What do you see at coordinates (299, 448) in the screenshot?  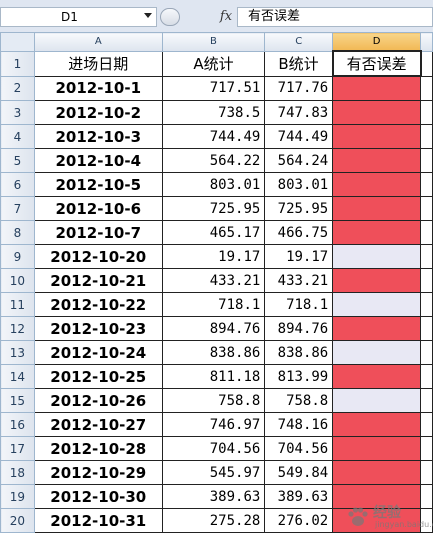 I see `b-stat-cell: 704.56` at bounding box center [299, 448].